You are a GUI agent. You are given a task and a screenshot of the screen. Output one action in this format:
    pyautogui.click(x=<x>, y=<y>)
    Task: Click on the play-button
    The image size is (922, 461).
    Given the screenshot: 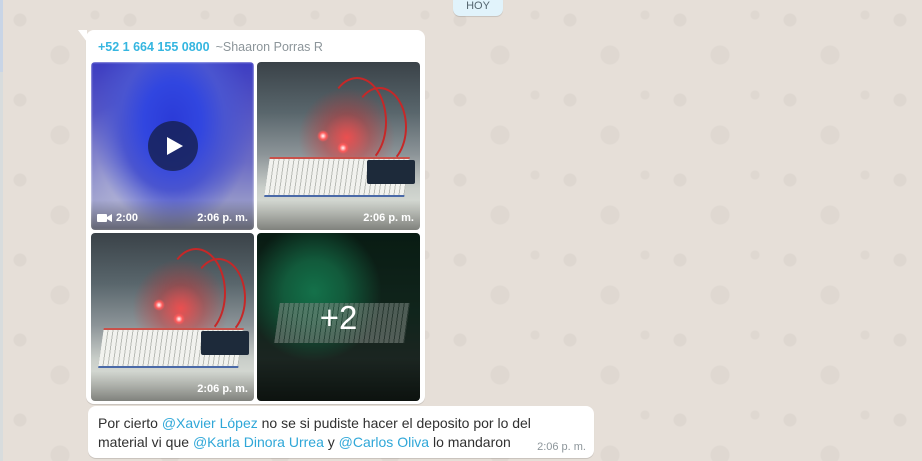 What is the action you would take?
    pyautogui.click(x=173, y=146)
    